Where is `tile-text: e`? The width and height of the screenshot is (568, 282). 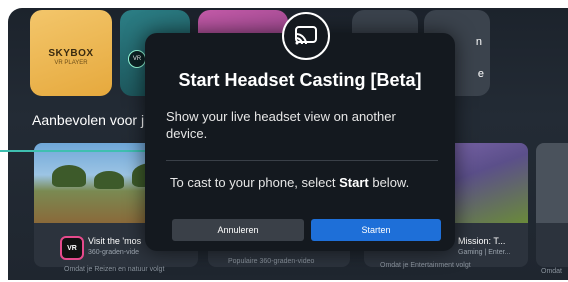
tile-text: e is located at coordinates (480, 74).